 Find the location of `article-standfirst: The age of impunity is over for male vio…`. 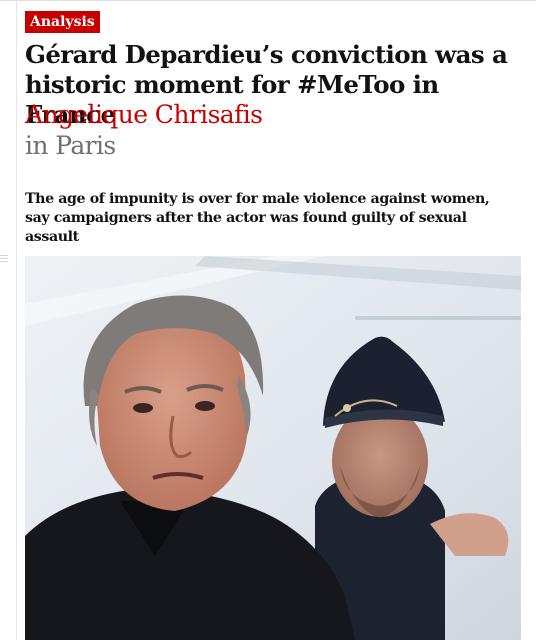

article-standfirst: The age of impunity is over for male vio… is located at coordinates (257, 218).